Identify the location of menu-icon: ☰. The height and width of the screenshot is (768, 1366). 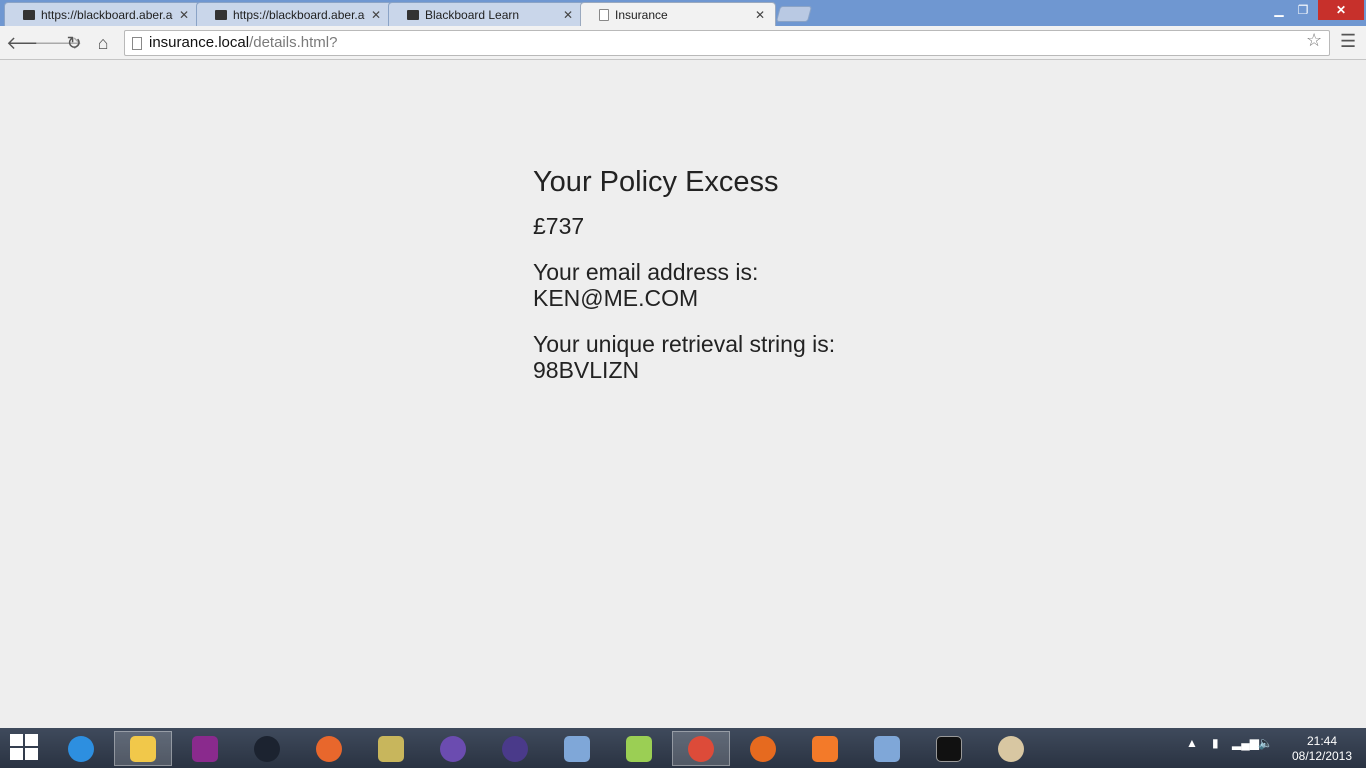
(1348, 41).